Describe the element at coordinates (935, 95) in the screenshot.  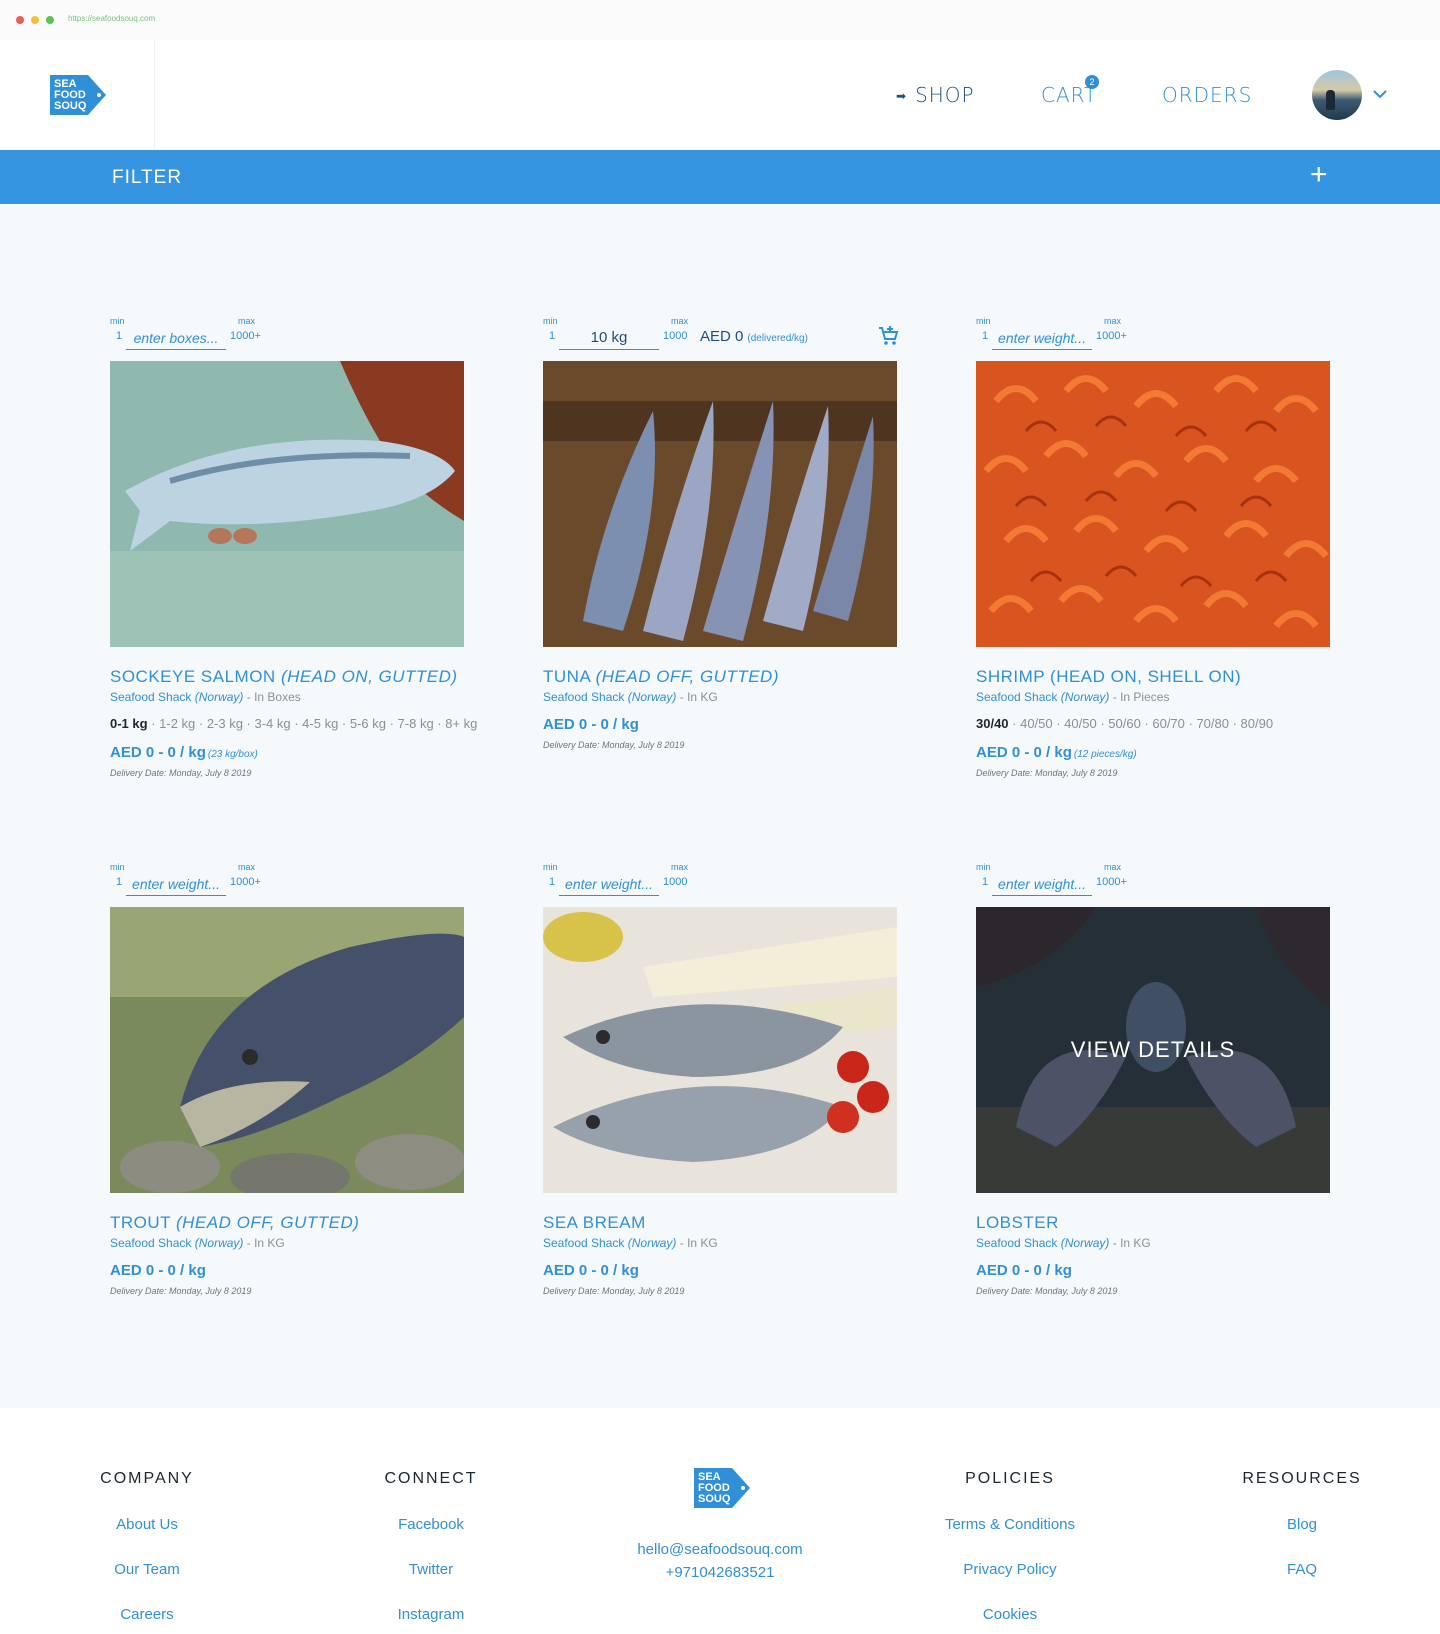
I see `nav-shop: ➡ SHOP` at that location.